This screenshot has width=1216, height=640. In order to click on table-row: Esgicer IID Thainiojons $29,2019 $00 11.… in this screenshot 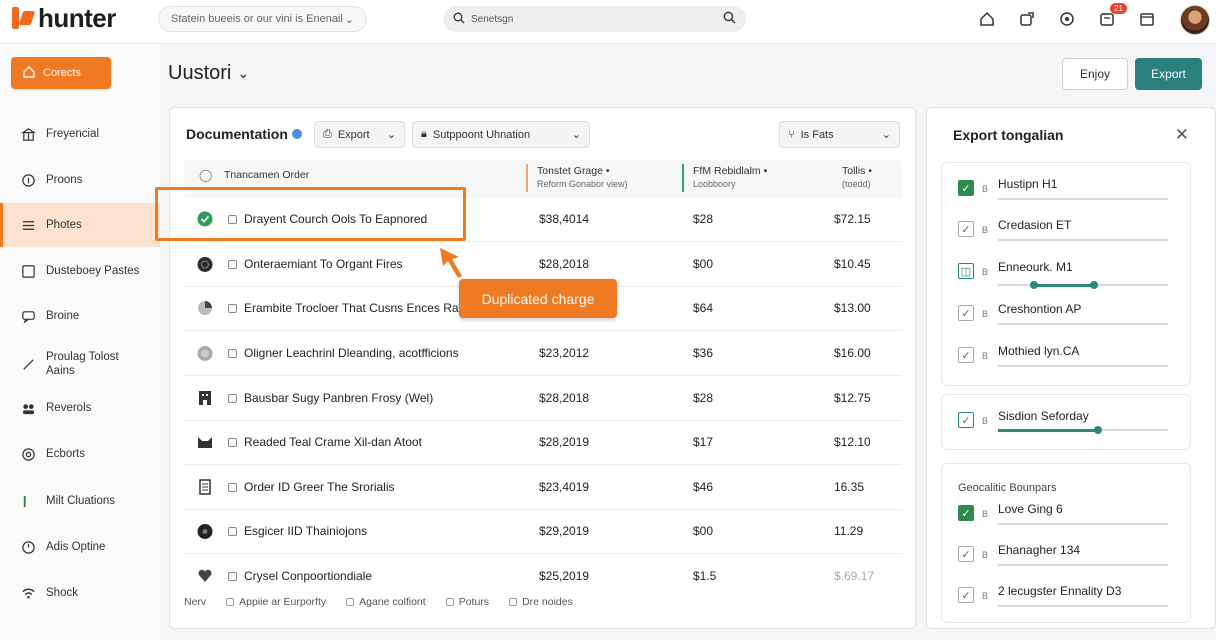, I will do `click(543, 531)`.